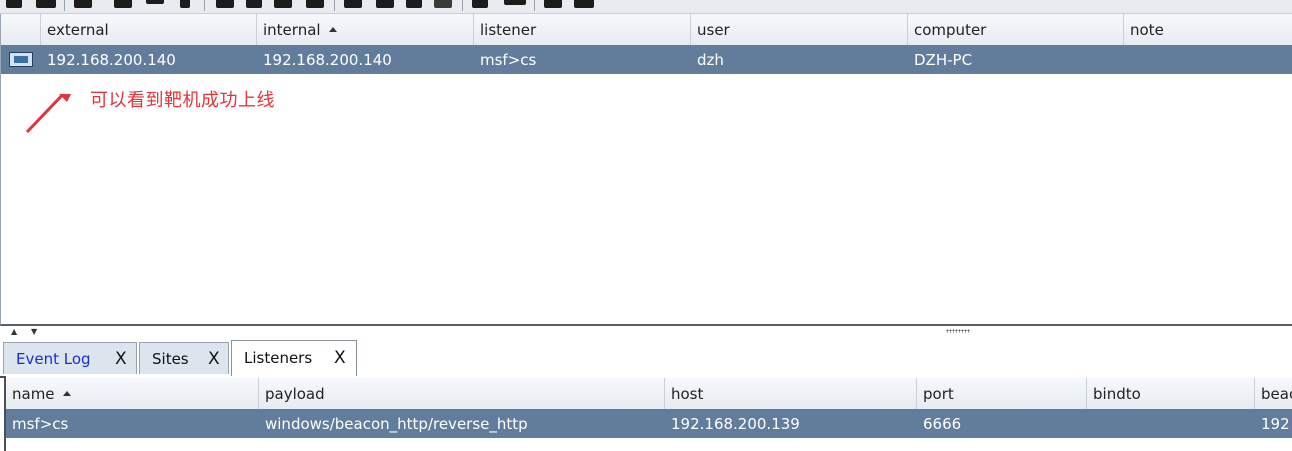  What do you see at coordinates (21, 29) in the screenshot?
I see `column-icon` at bounding box center [21, 29].